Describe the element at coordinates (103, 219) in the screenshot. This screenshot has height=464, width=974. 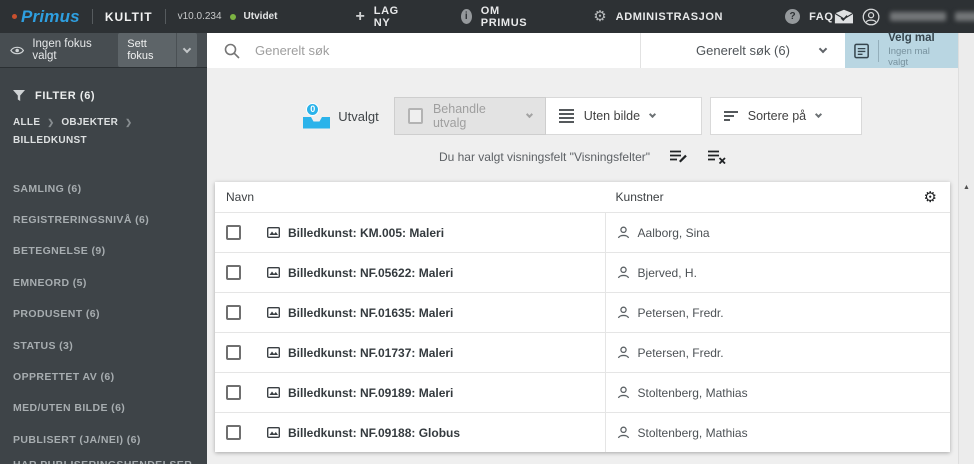
I see `filter-category: REGISTRERINGSNIVÅ (6)` at that location.